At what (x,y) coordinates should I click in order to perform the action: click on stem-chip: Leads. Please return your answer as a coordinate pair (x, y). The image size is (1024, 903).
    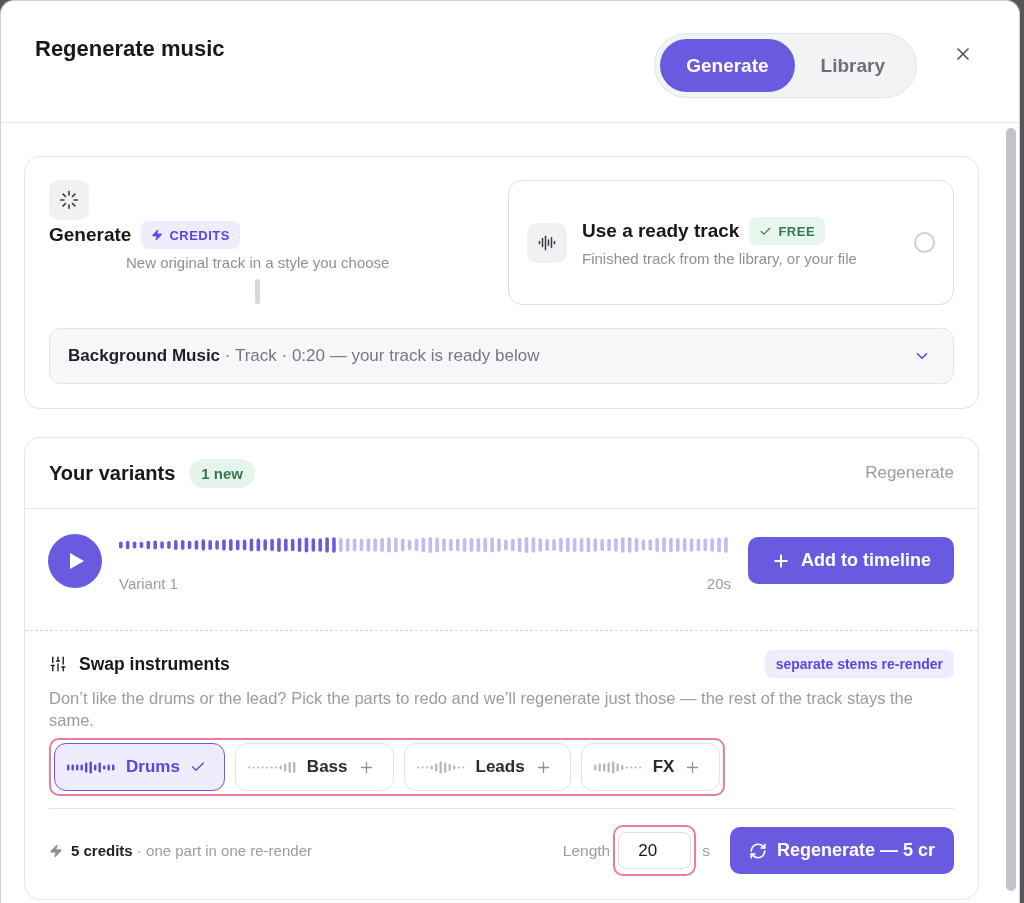
    Looking at the image, I should click on (487, 767).